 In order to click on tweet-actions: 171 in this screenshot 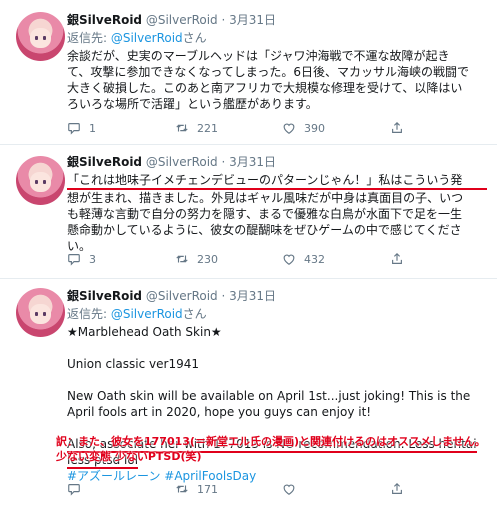, I will do `click(257, 491)`.